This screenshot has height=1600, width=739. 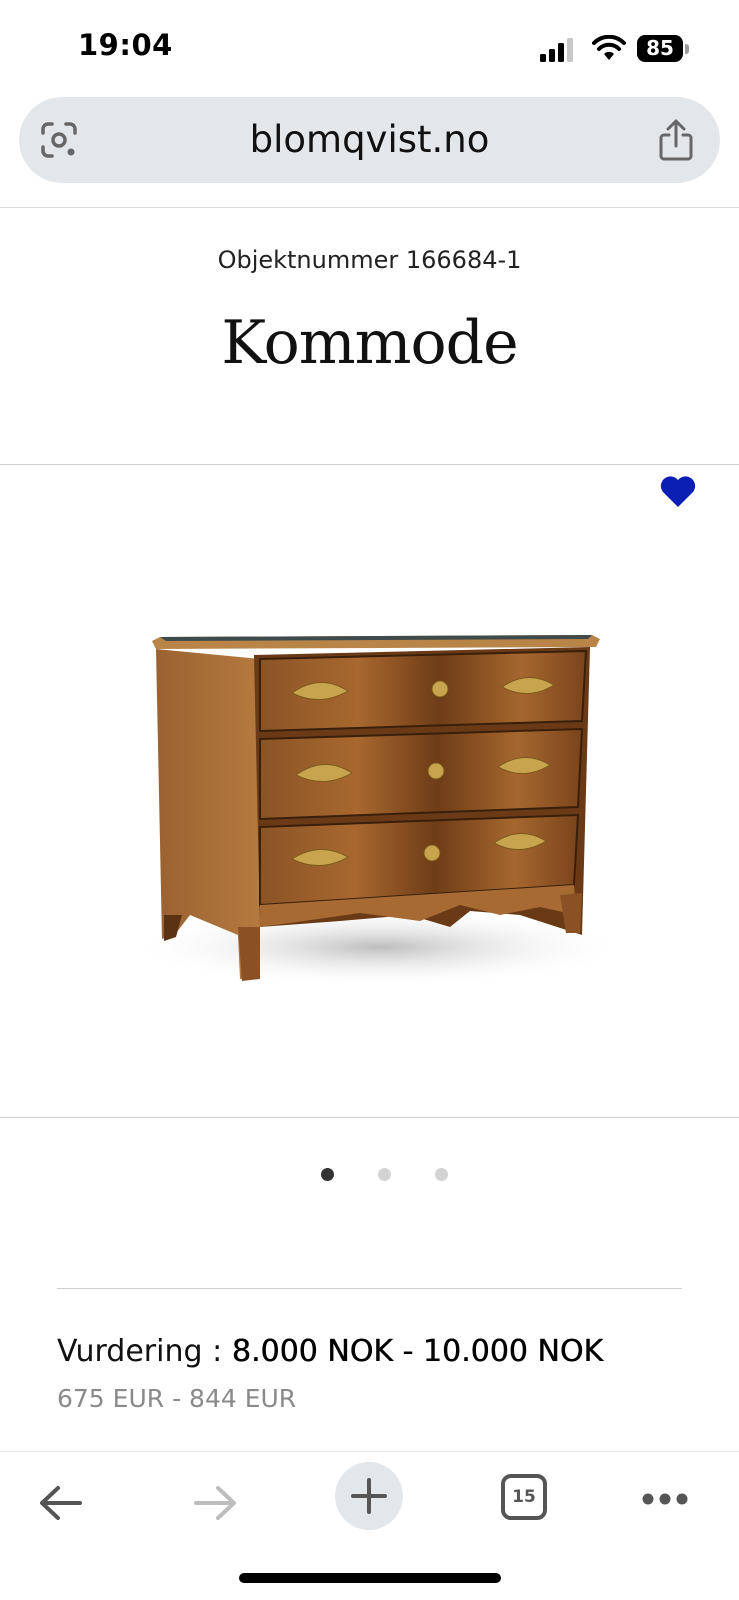 I want to click on valuation: Vurdering : 8.000 NOK - 10.000 NOK, so click(x=330, y=1351).